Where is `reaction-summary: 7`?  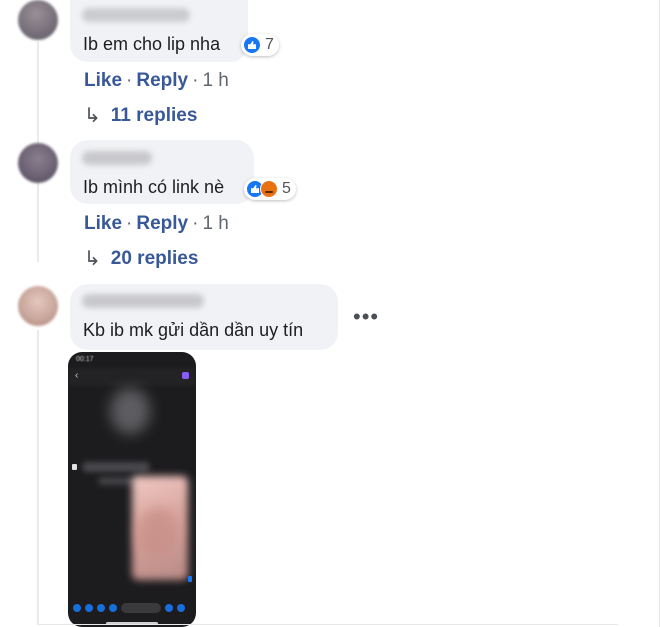
reaction-summary: 7 is located at coordinates (260, 45).